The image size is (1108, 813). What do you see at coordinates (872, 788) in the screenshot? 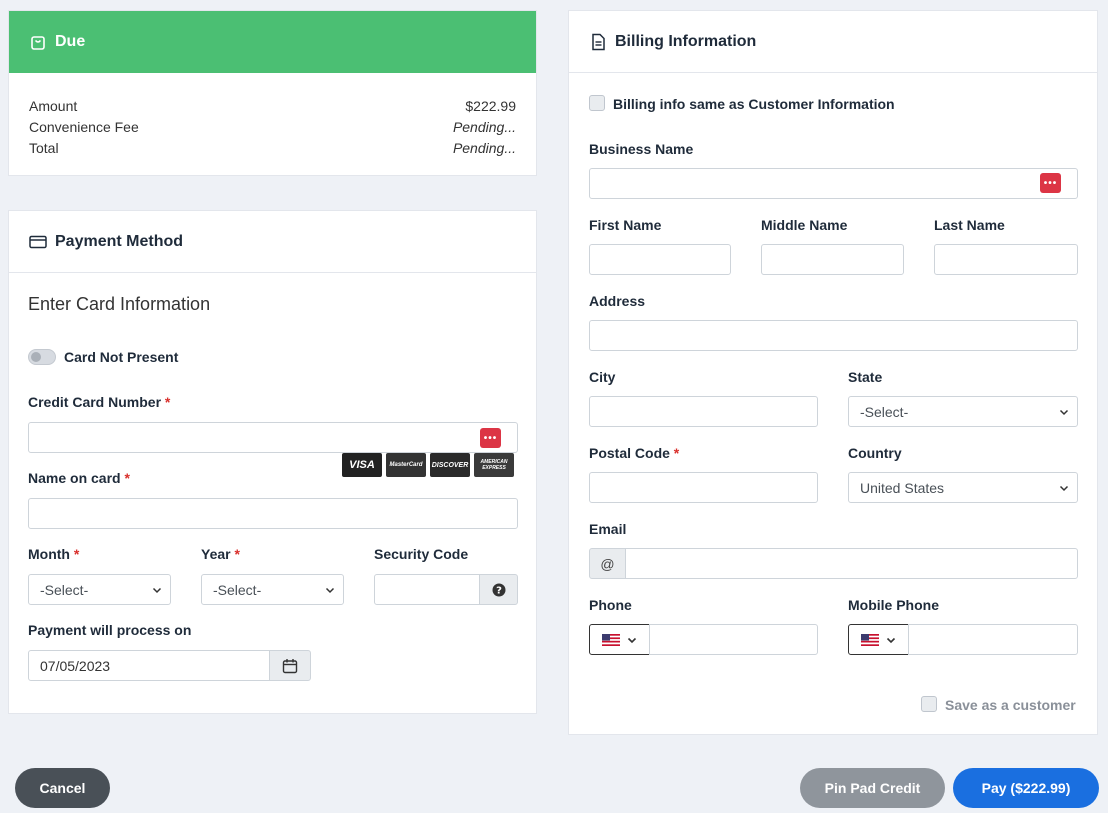
I see `pin-pad-credit-button: Pin Pad Credit` at bounding box center [872, 788].